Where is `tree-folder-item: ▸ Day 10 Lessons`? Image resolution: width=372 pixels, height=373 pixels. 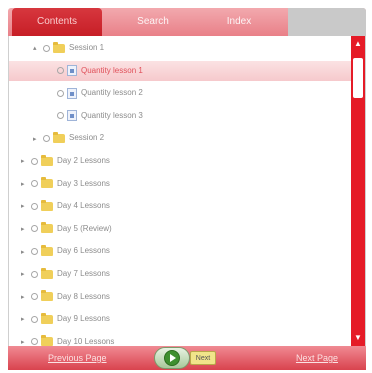
tree-folder-item: ▸ Day 10 Lessons is located at coordinates (180, 339).